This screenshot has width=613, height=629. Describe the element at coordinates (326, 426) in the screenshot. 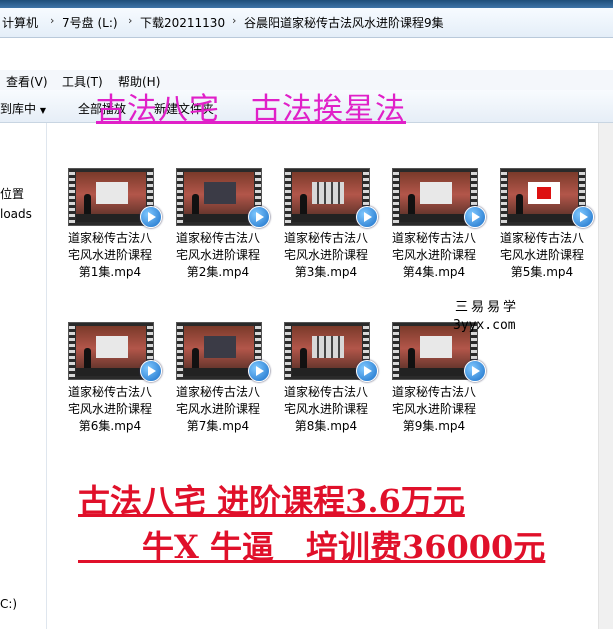

I see `file-name-line: 第8集.mp4` at that location.